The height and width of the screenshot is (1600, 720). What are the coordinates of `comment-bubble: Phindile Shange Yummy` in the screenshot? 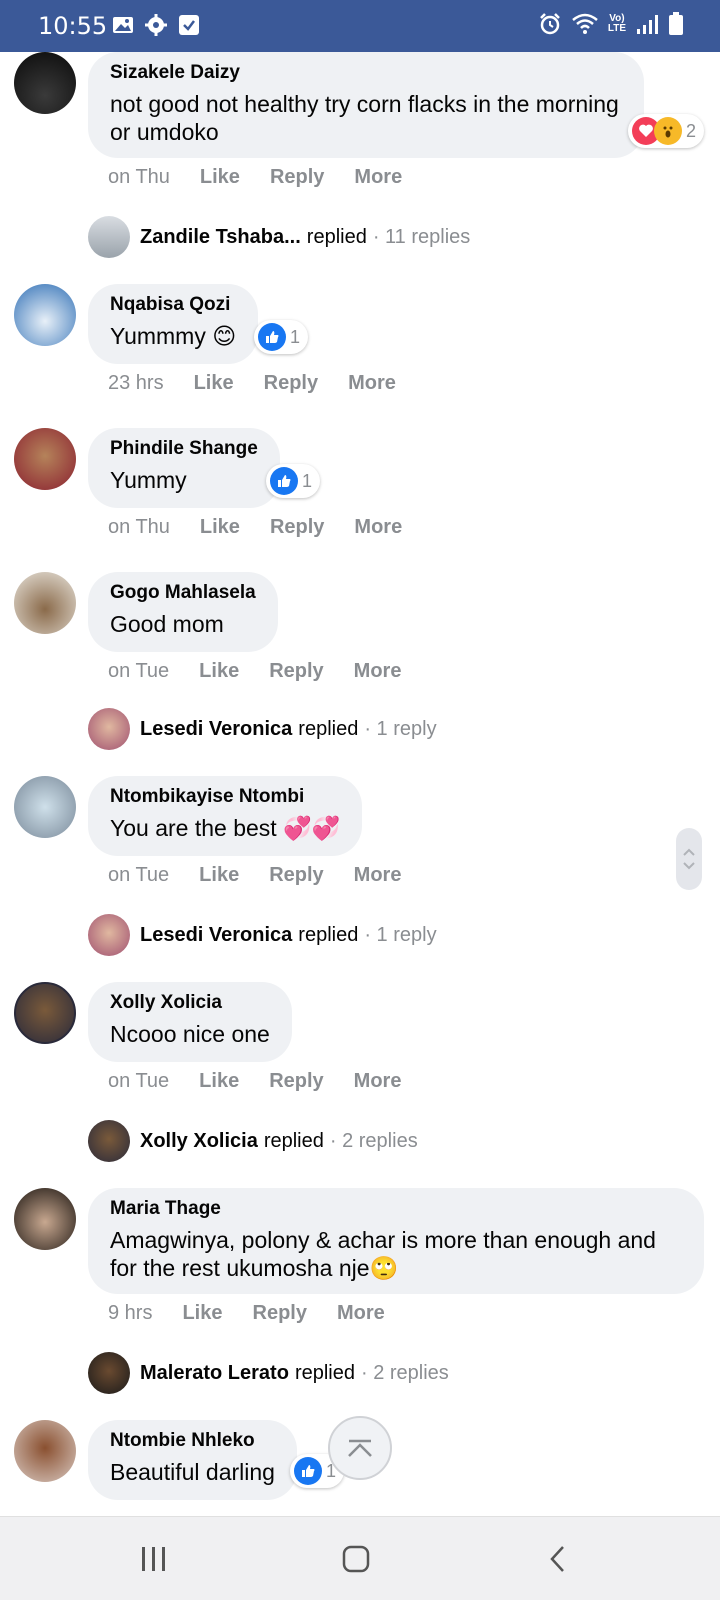 It's located at (184, 468).